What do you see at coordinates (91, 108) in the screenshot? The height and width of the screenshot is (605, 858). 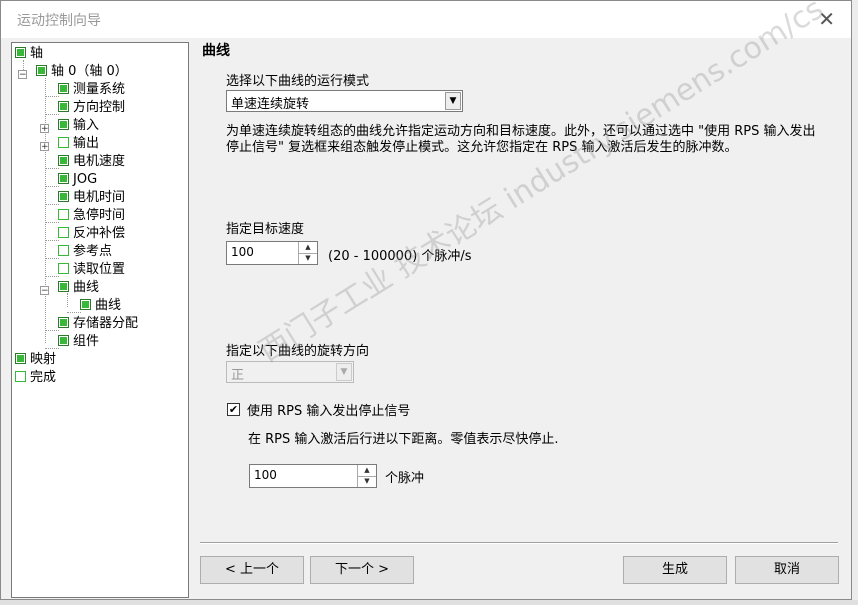 I see `tree-item-direction: 方向控制` at bounding box center [91, 108].